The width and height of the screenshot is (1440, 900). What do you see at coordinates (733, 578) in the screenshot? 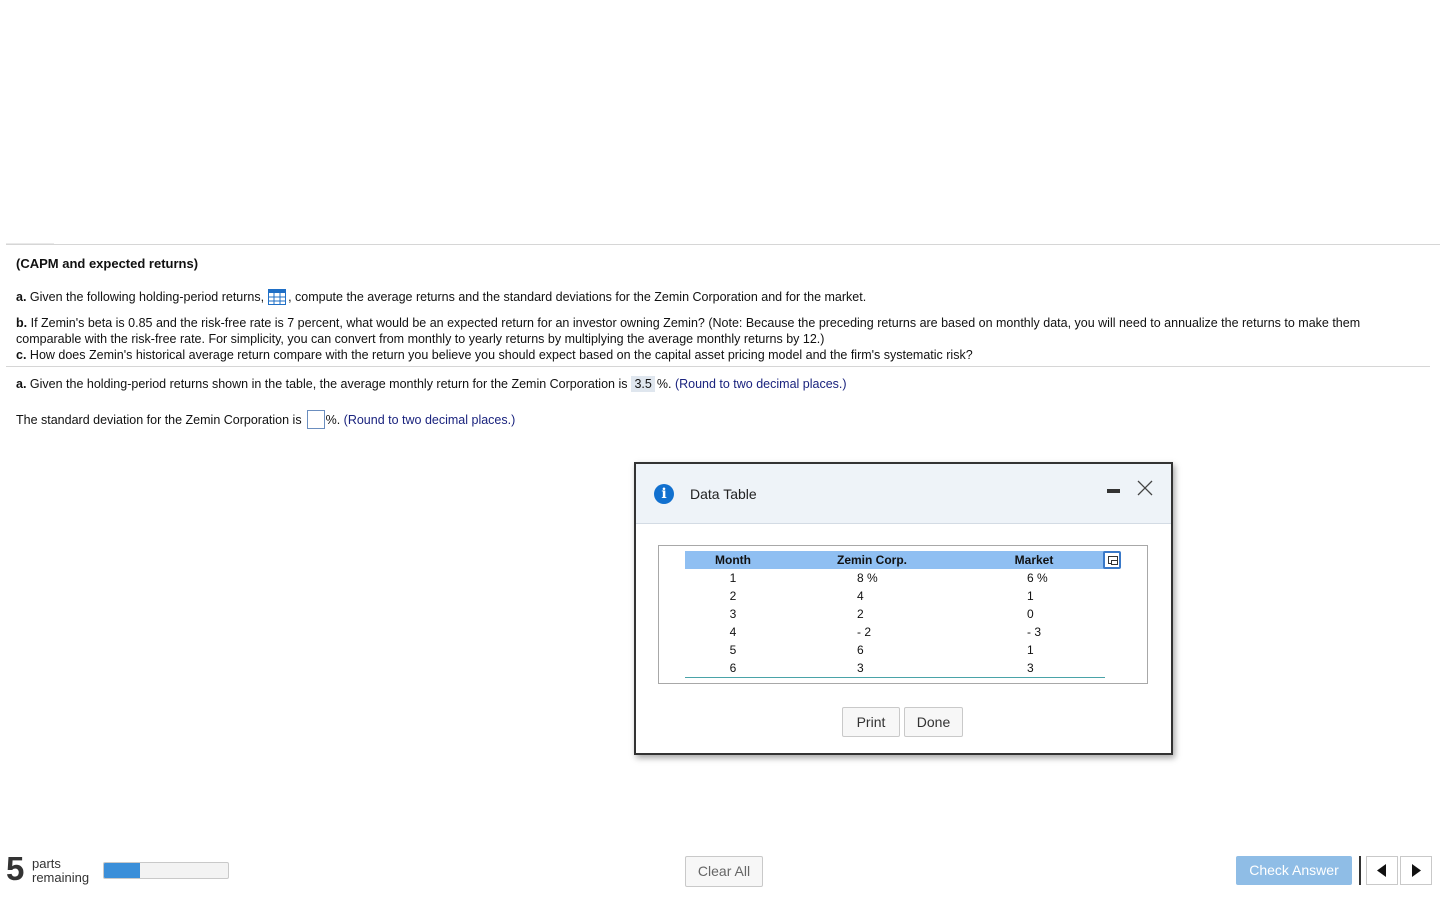
I see `month-cell: 1` at bounding box center [733, 578].